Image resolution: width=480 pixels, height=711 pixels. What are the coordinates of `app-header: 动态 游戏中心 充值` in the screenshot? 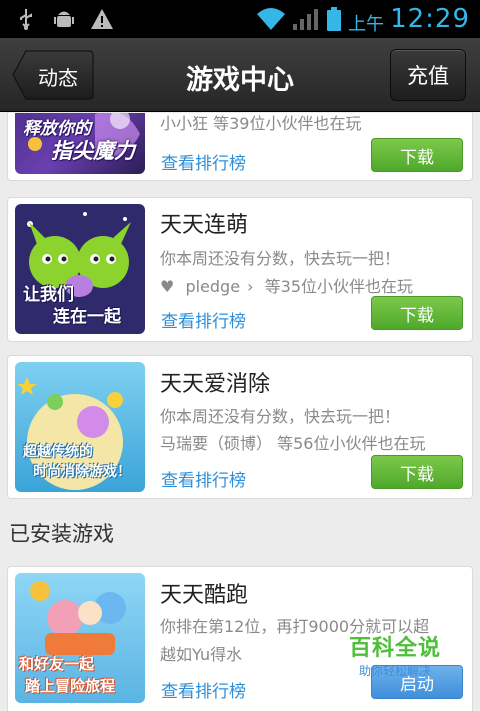 It's located at (240, 75).